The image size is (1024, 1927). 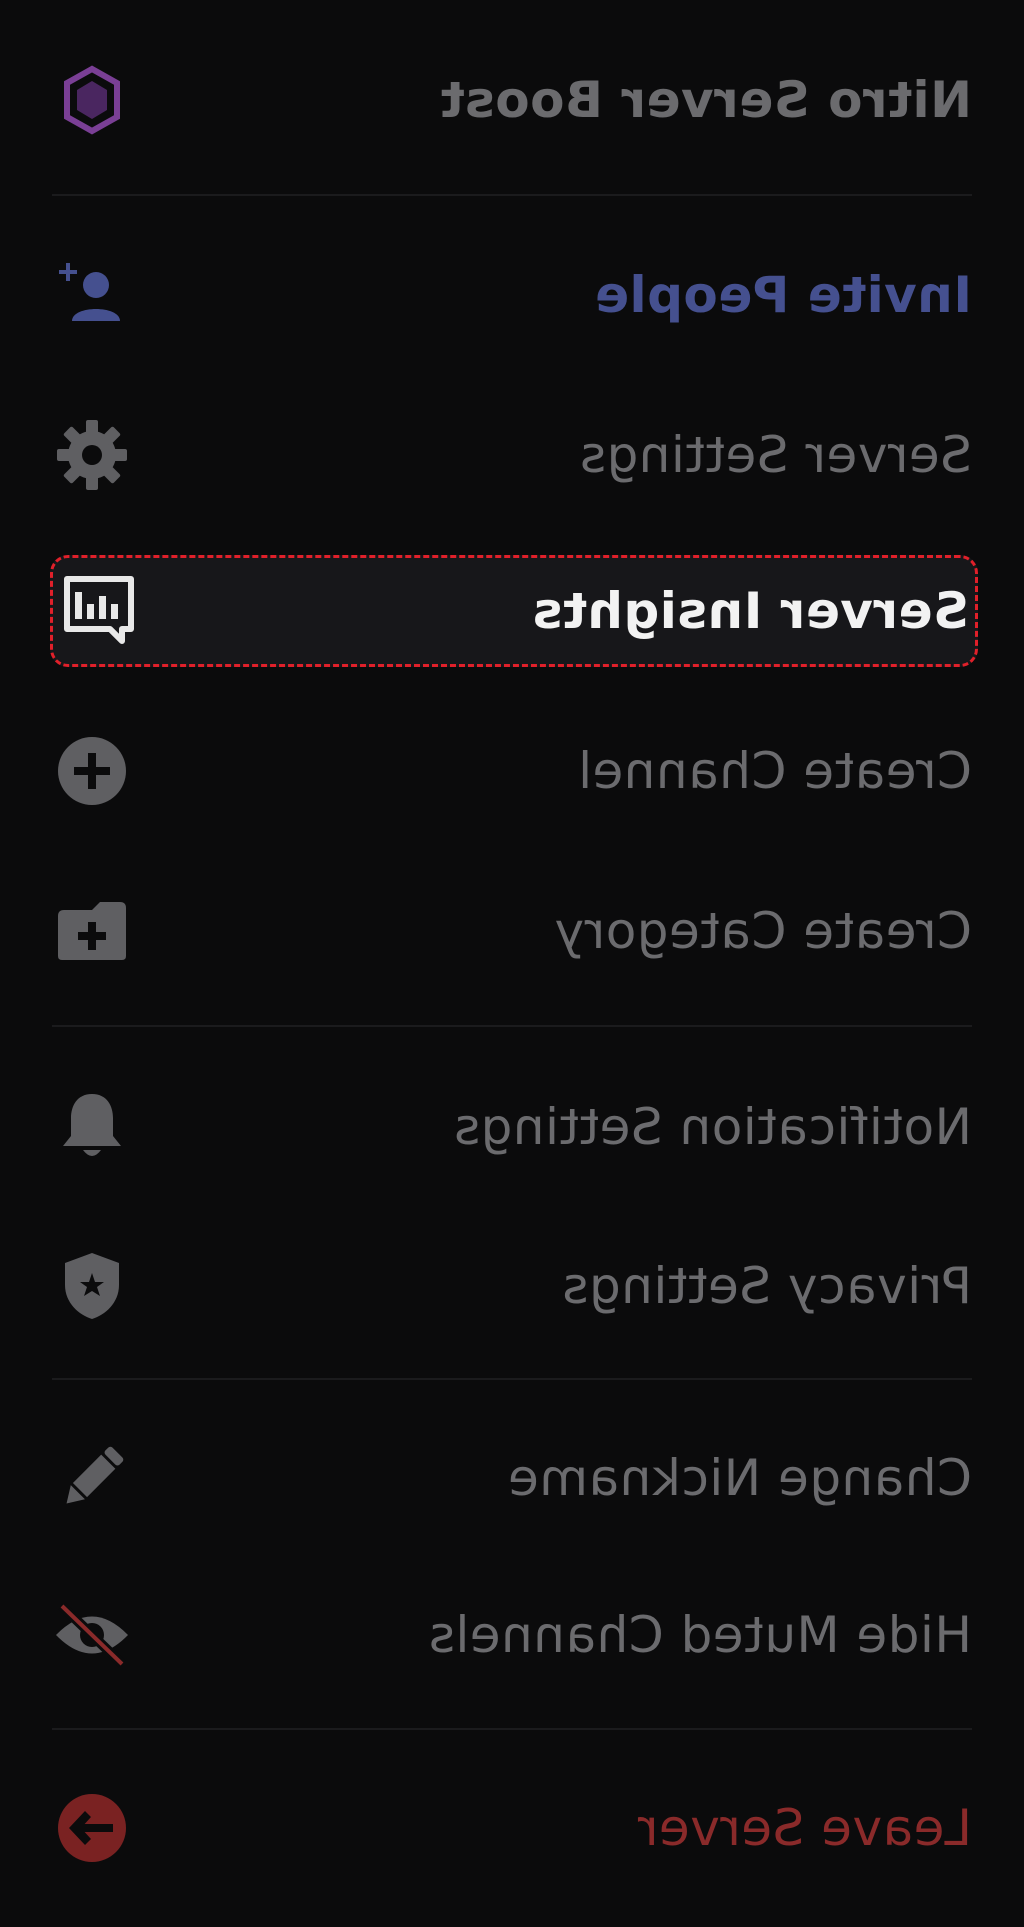 I want to click on folder-plus-icon, so click(x=92, y=931).